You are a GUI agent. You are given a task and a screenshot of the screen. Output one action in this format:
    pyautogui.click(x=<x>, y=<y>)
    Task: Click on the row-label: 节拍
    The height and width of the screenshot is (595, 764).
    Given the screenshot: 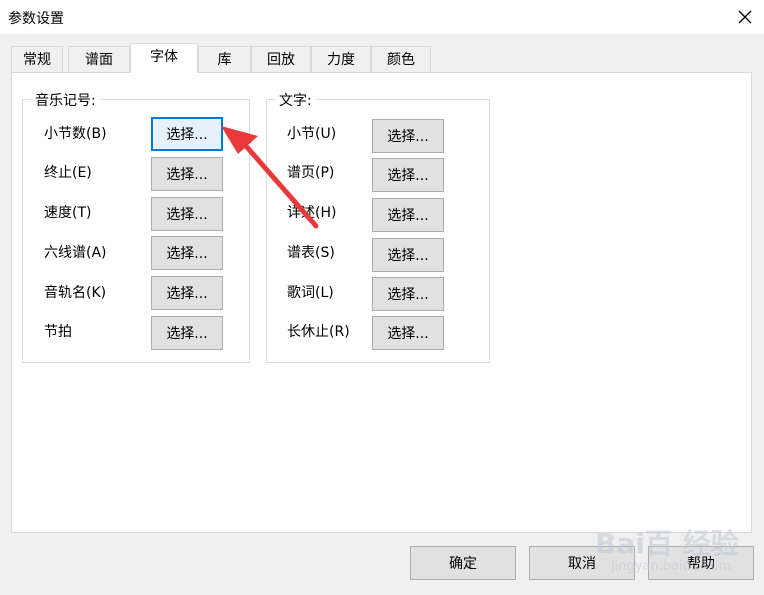 What is the action you would take?
    pyautogui.click(x=58, y=332)
    